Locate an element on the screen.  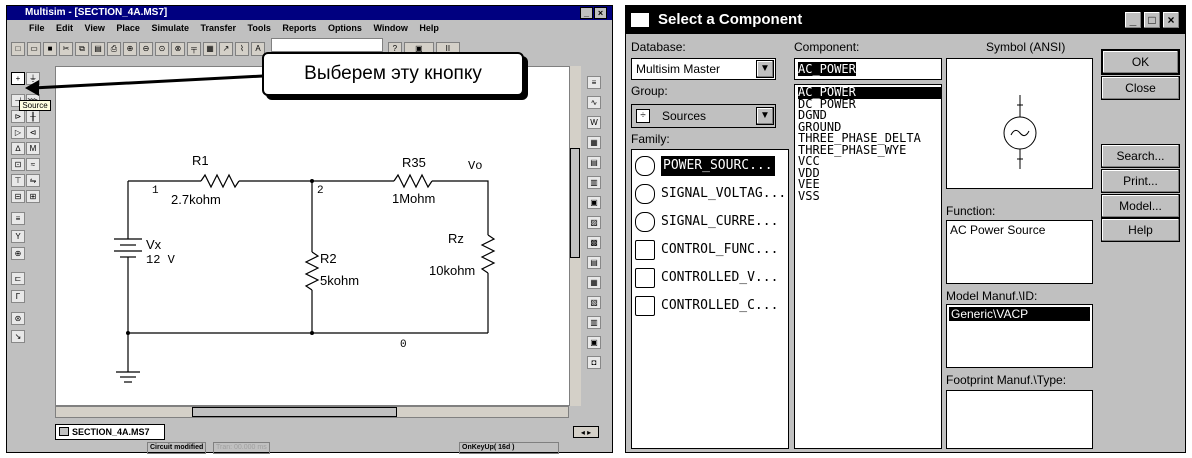
function-gen-icon: ∿ is located at coordinates (594, 102).